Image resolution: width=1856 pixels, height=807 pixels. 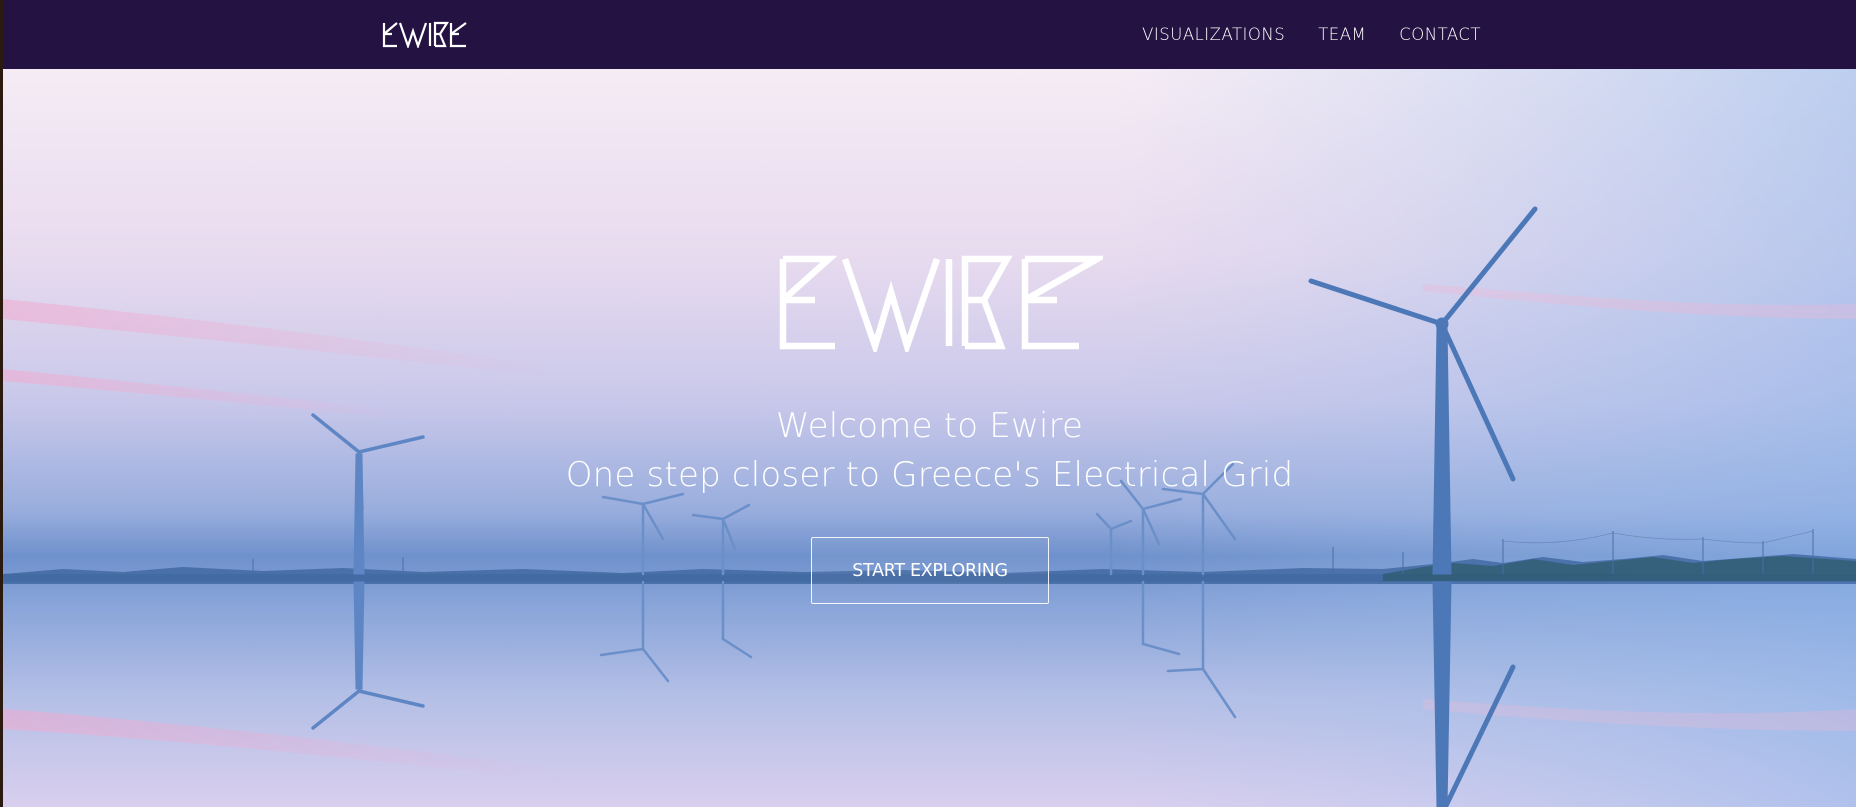 What do you see at coordinates (929, 426) in the screenshot?
I see `welcome-heading: Welcome to Ewire` at bounding box center [929, 426].